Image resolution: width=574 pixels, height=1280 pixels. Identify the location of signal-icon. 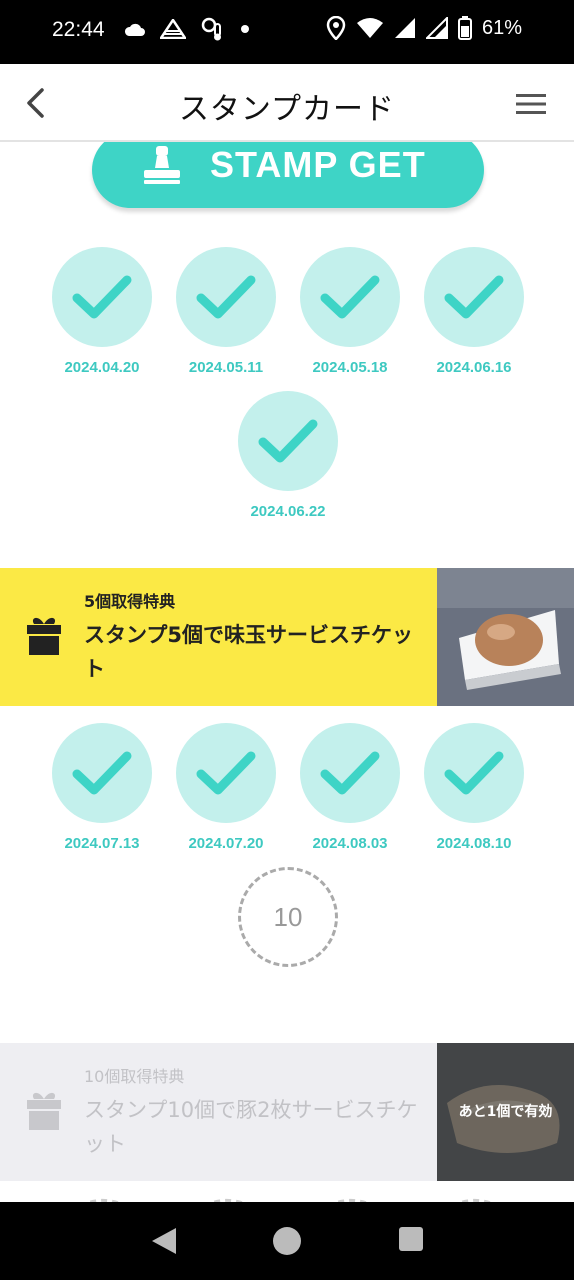
(404, 28).